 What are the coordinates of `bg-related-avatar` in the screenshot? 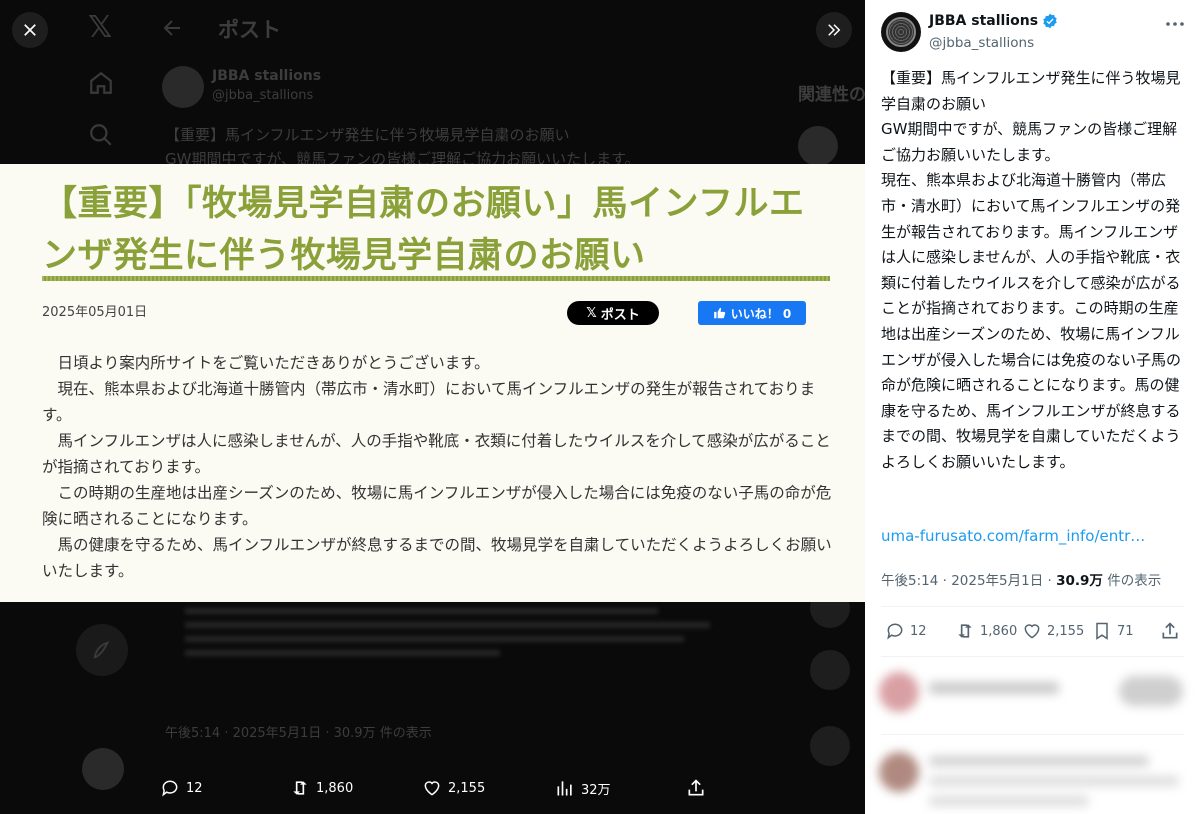 It's located at (818, 146).